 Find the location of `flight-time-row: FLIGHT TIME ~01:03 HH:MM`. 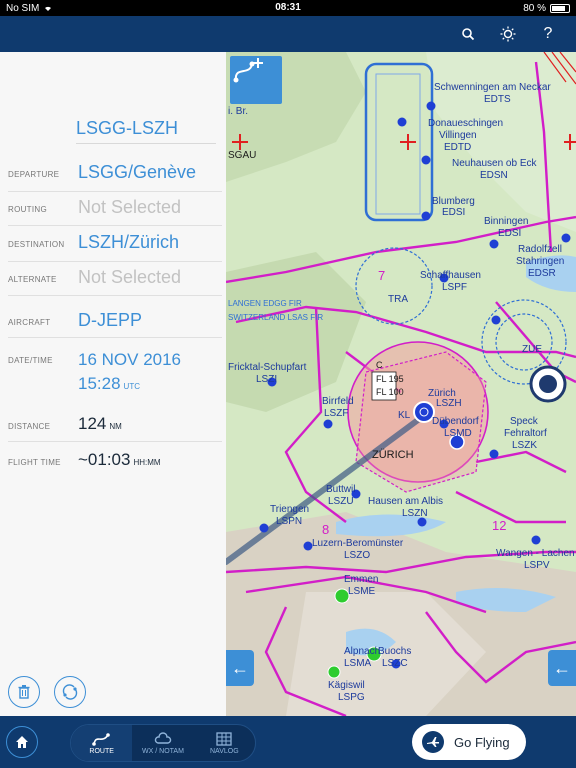

flight-time-row: FLIGHT TIME ~01:03 HH:MM is located at coordinates (115, 461).